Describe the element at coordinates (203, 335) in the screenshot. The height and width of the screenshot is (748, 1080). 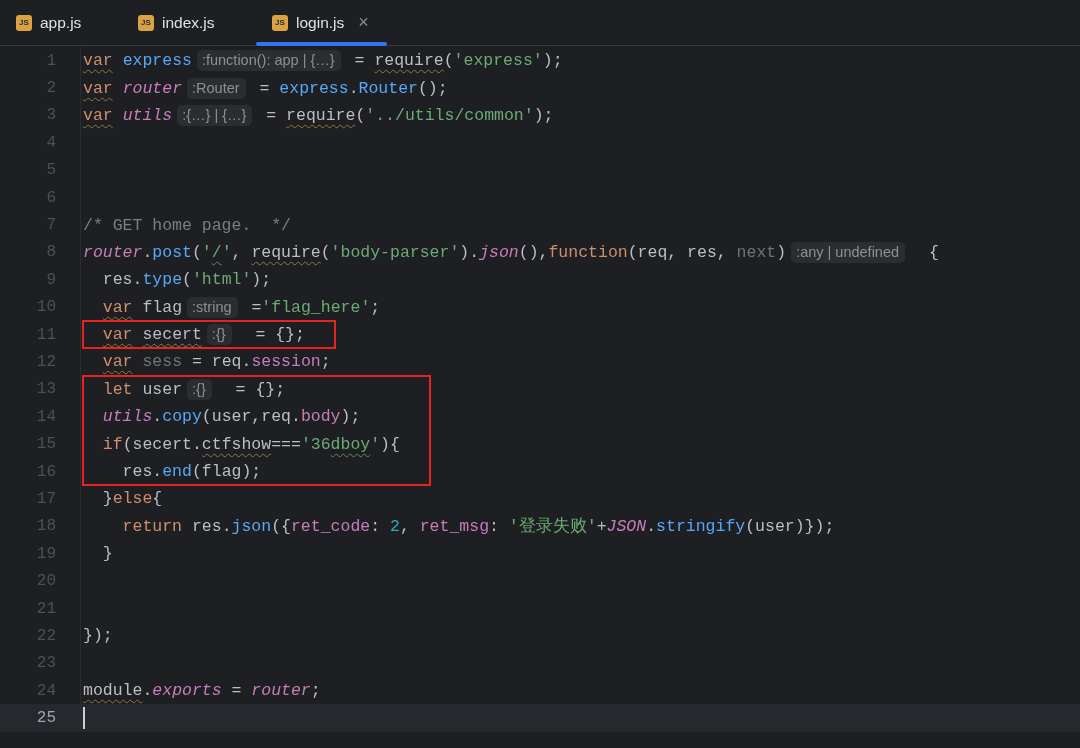
I see `code-line: var secert :{} = {};` at that location.